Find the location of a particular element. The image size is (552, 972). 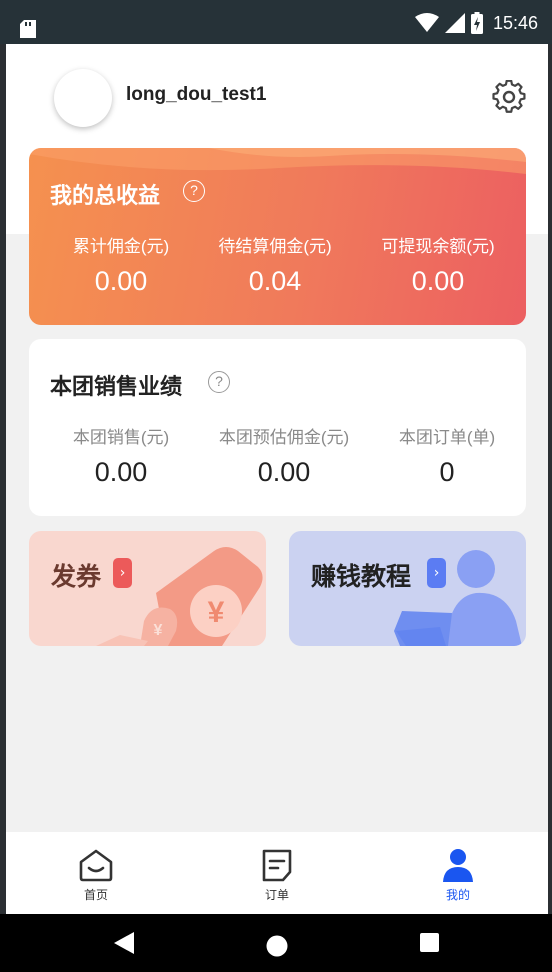

battery-charging-icon is located at coordinates (476, 23).